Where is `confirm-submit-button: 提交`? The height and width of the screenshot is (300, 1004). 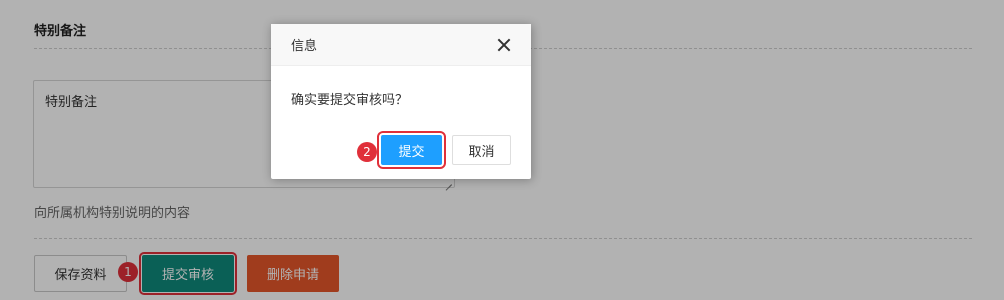
confirm-submit-button: 提交 is located at coordinates (411, 150).